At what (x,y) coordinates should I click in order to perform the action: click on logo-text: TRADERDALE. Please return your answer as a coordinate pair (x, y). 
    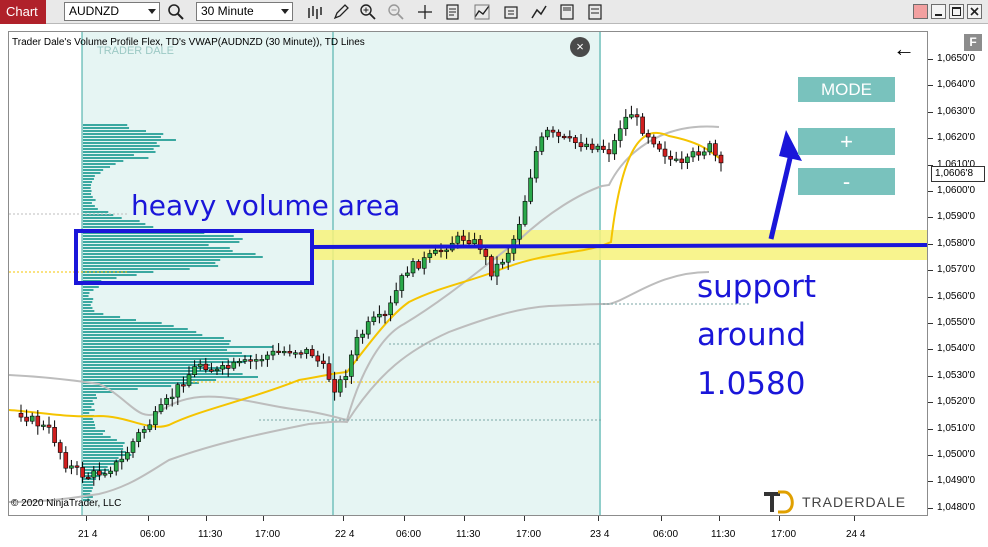
    Looking at the image, I should click on (854, 502).